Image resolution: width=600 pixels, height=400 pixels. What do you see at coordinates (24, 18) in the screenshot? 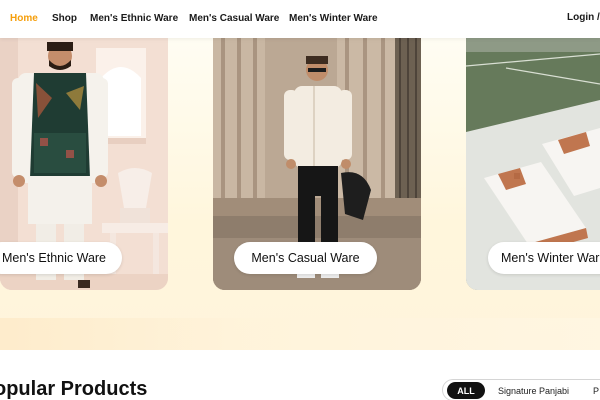
I see `nav-home-link: Home` at bounding box center [24, 18].